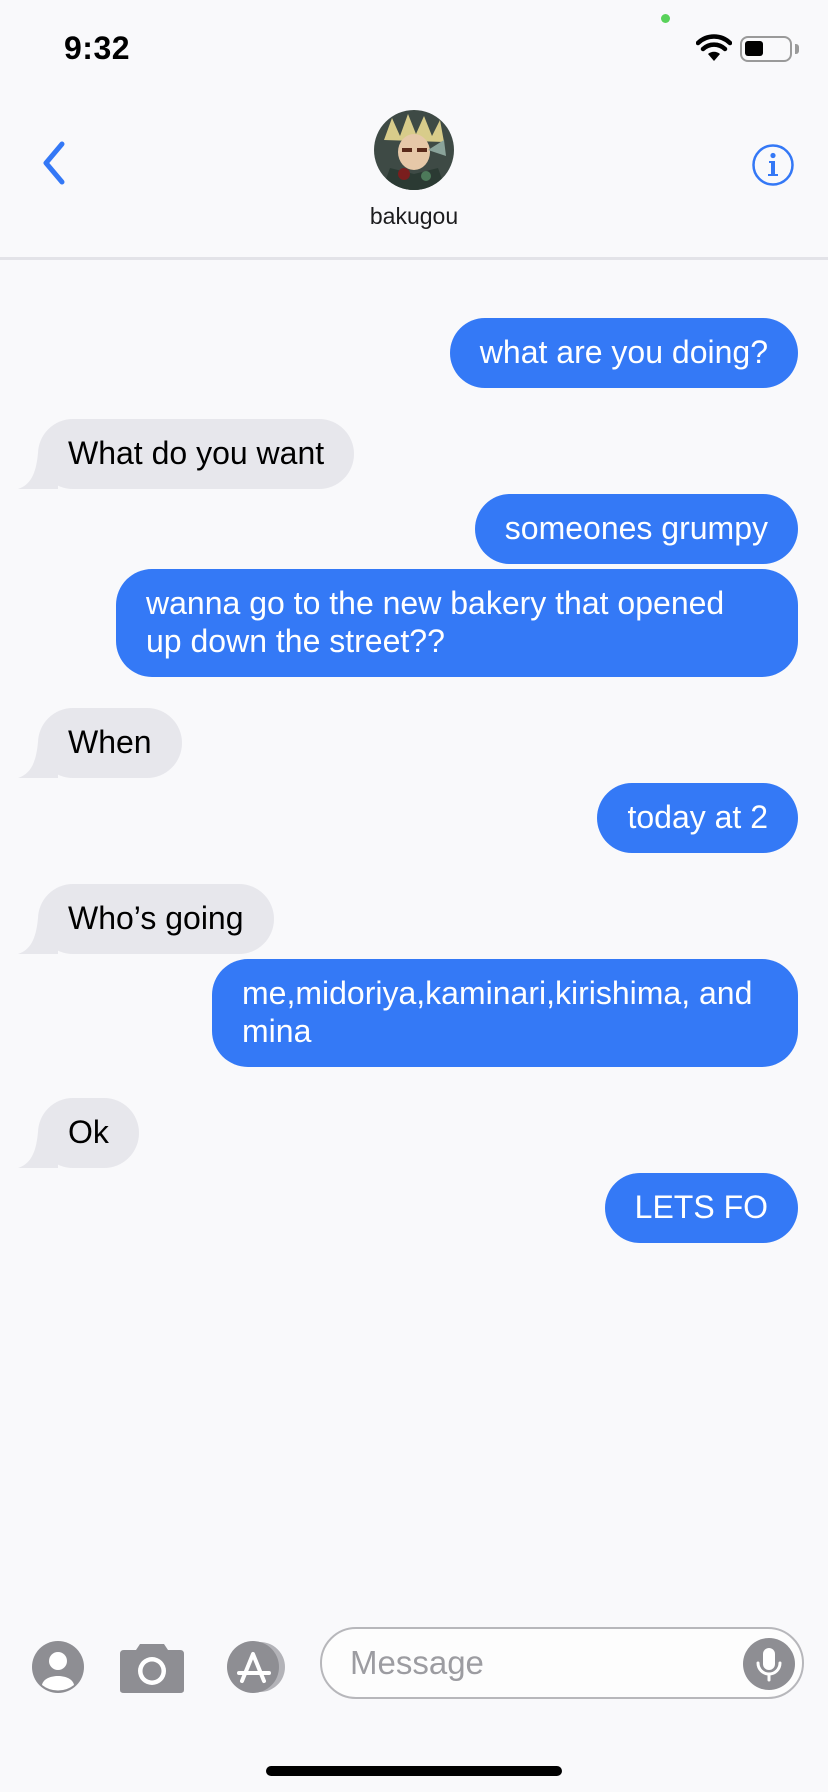 The image size is (828, 1792). What do you see at coordinates (414, 216) in the screenshot?
I see `contact-name: bakugou` at bounding box center [414, 216].